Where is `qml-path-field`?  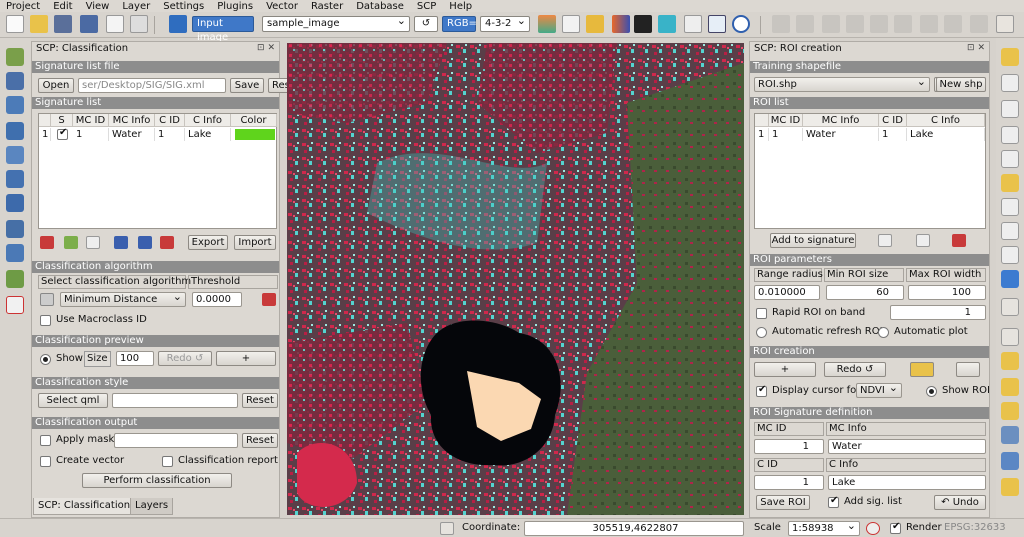
qml-path-field is located at coordinates (175, 400).